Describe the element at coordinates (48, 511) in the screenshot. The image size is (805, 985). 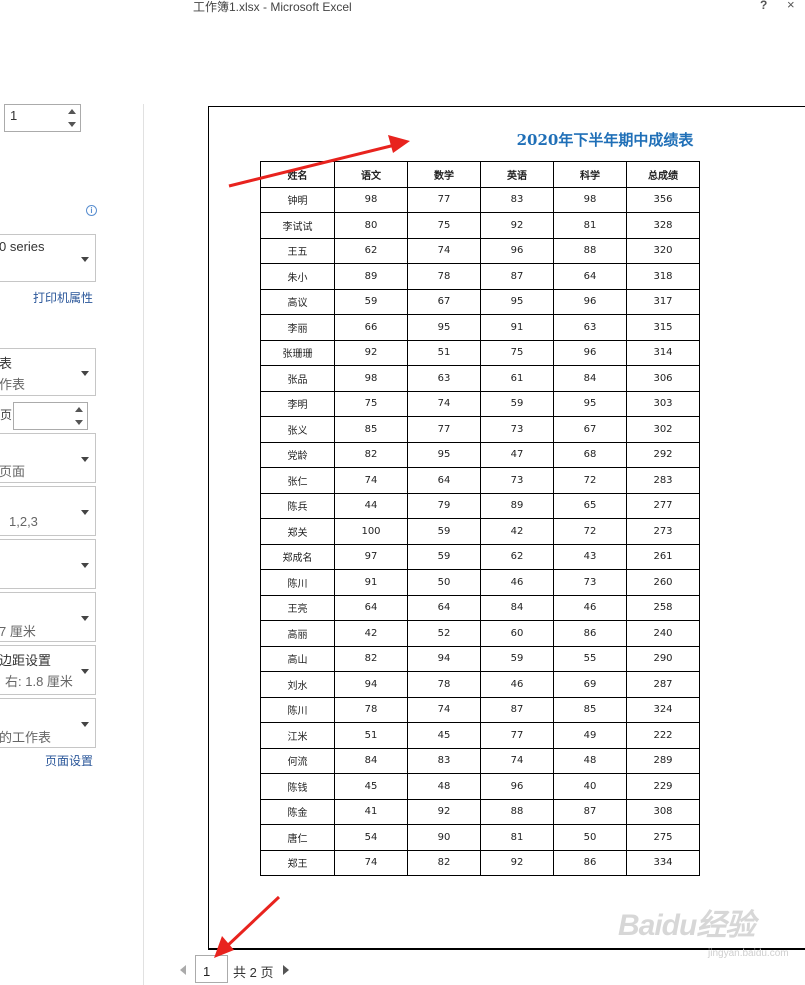
I see `collation-dropdown: 1,2,3` at that location.